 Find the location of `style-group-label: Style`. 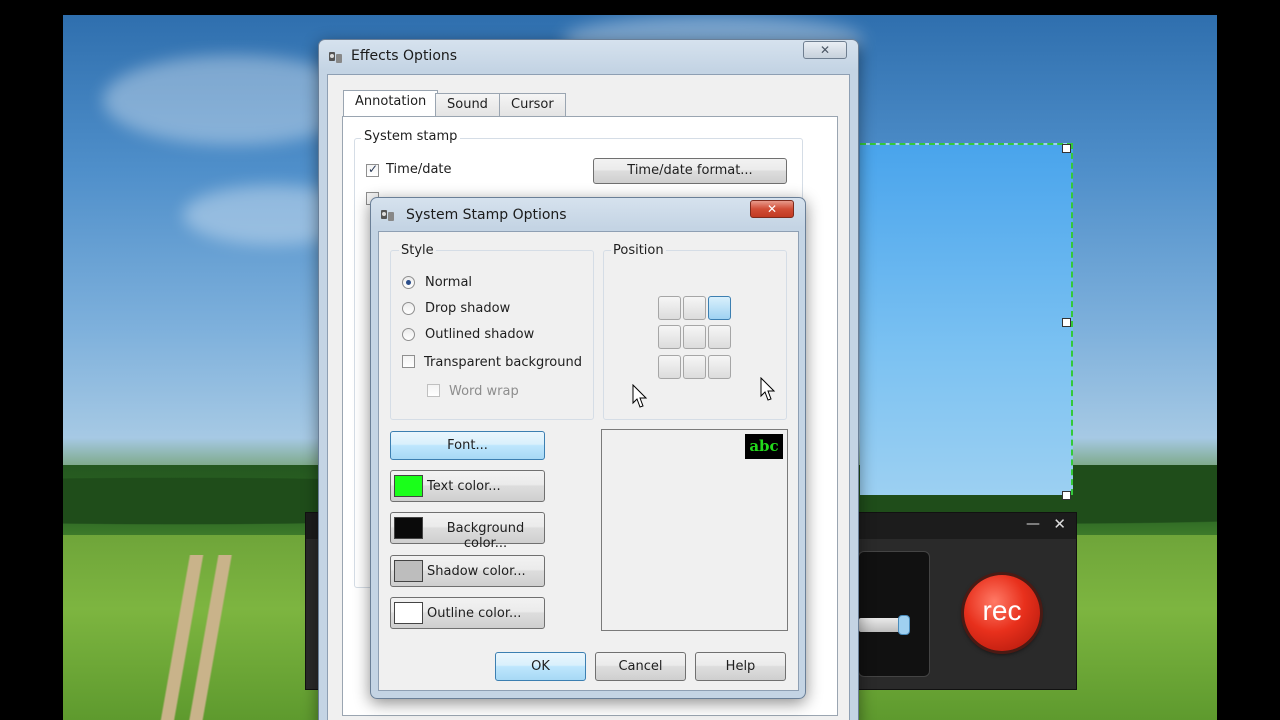

style-group-label: Style is located at coordinates (417, 250).